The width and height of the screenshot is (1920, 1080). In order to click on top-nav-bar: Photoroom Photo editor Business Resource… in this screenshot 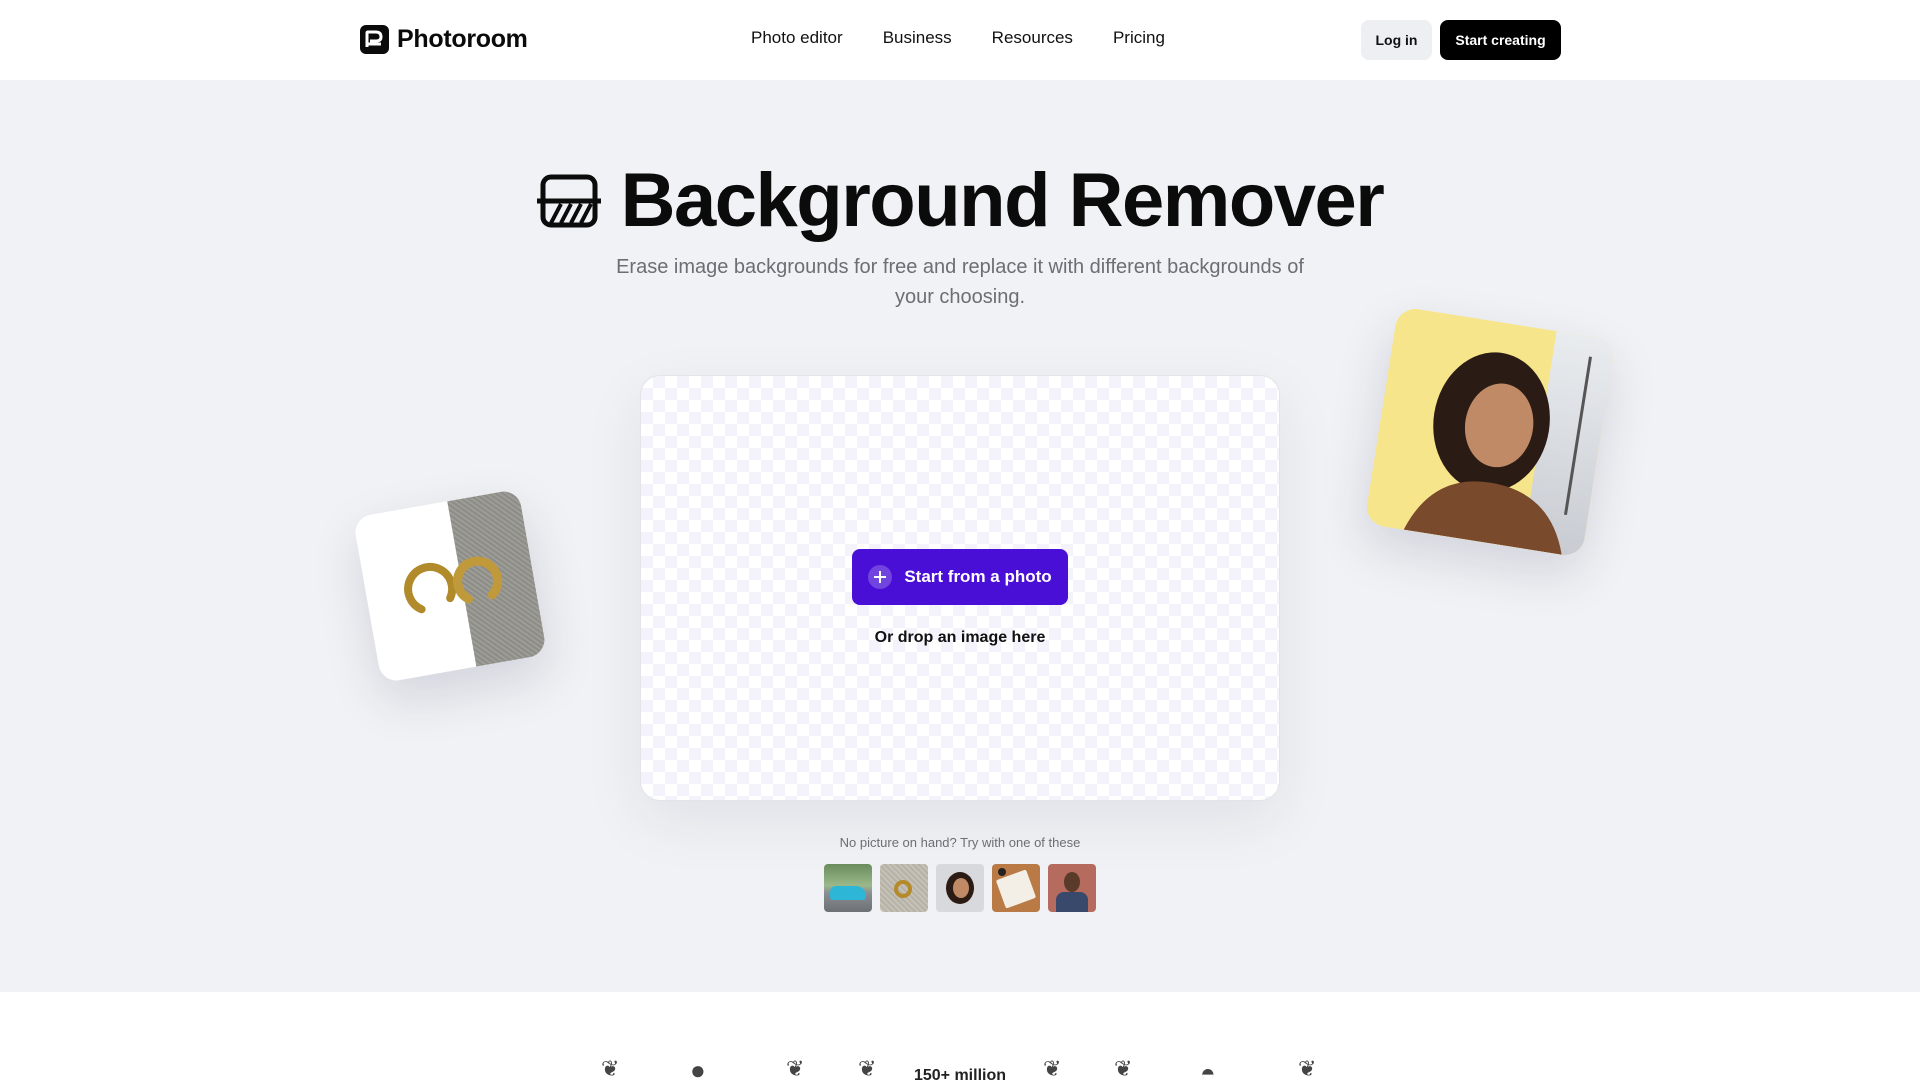, I will do `click(960, 40)`.